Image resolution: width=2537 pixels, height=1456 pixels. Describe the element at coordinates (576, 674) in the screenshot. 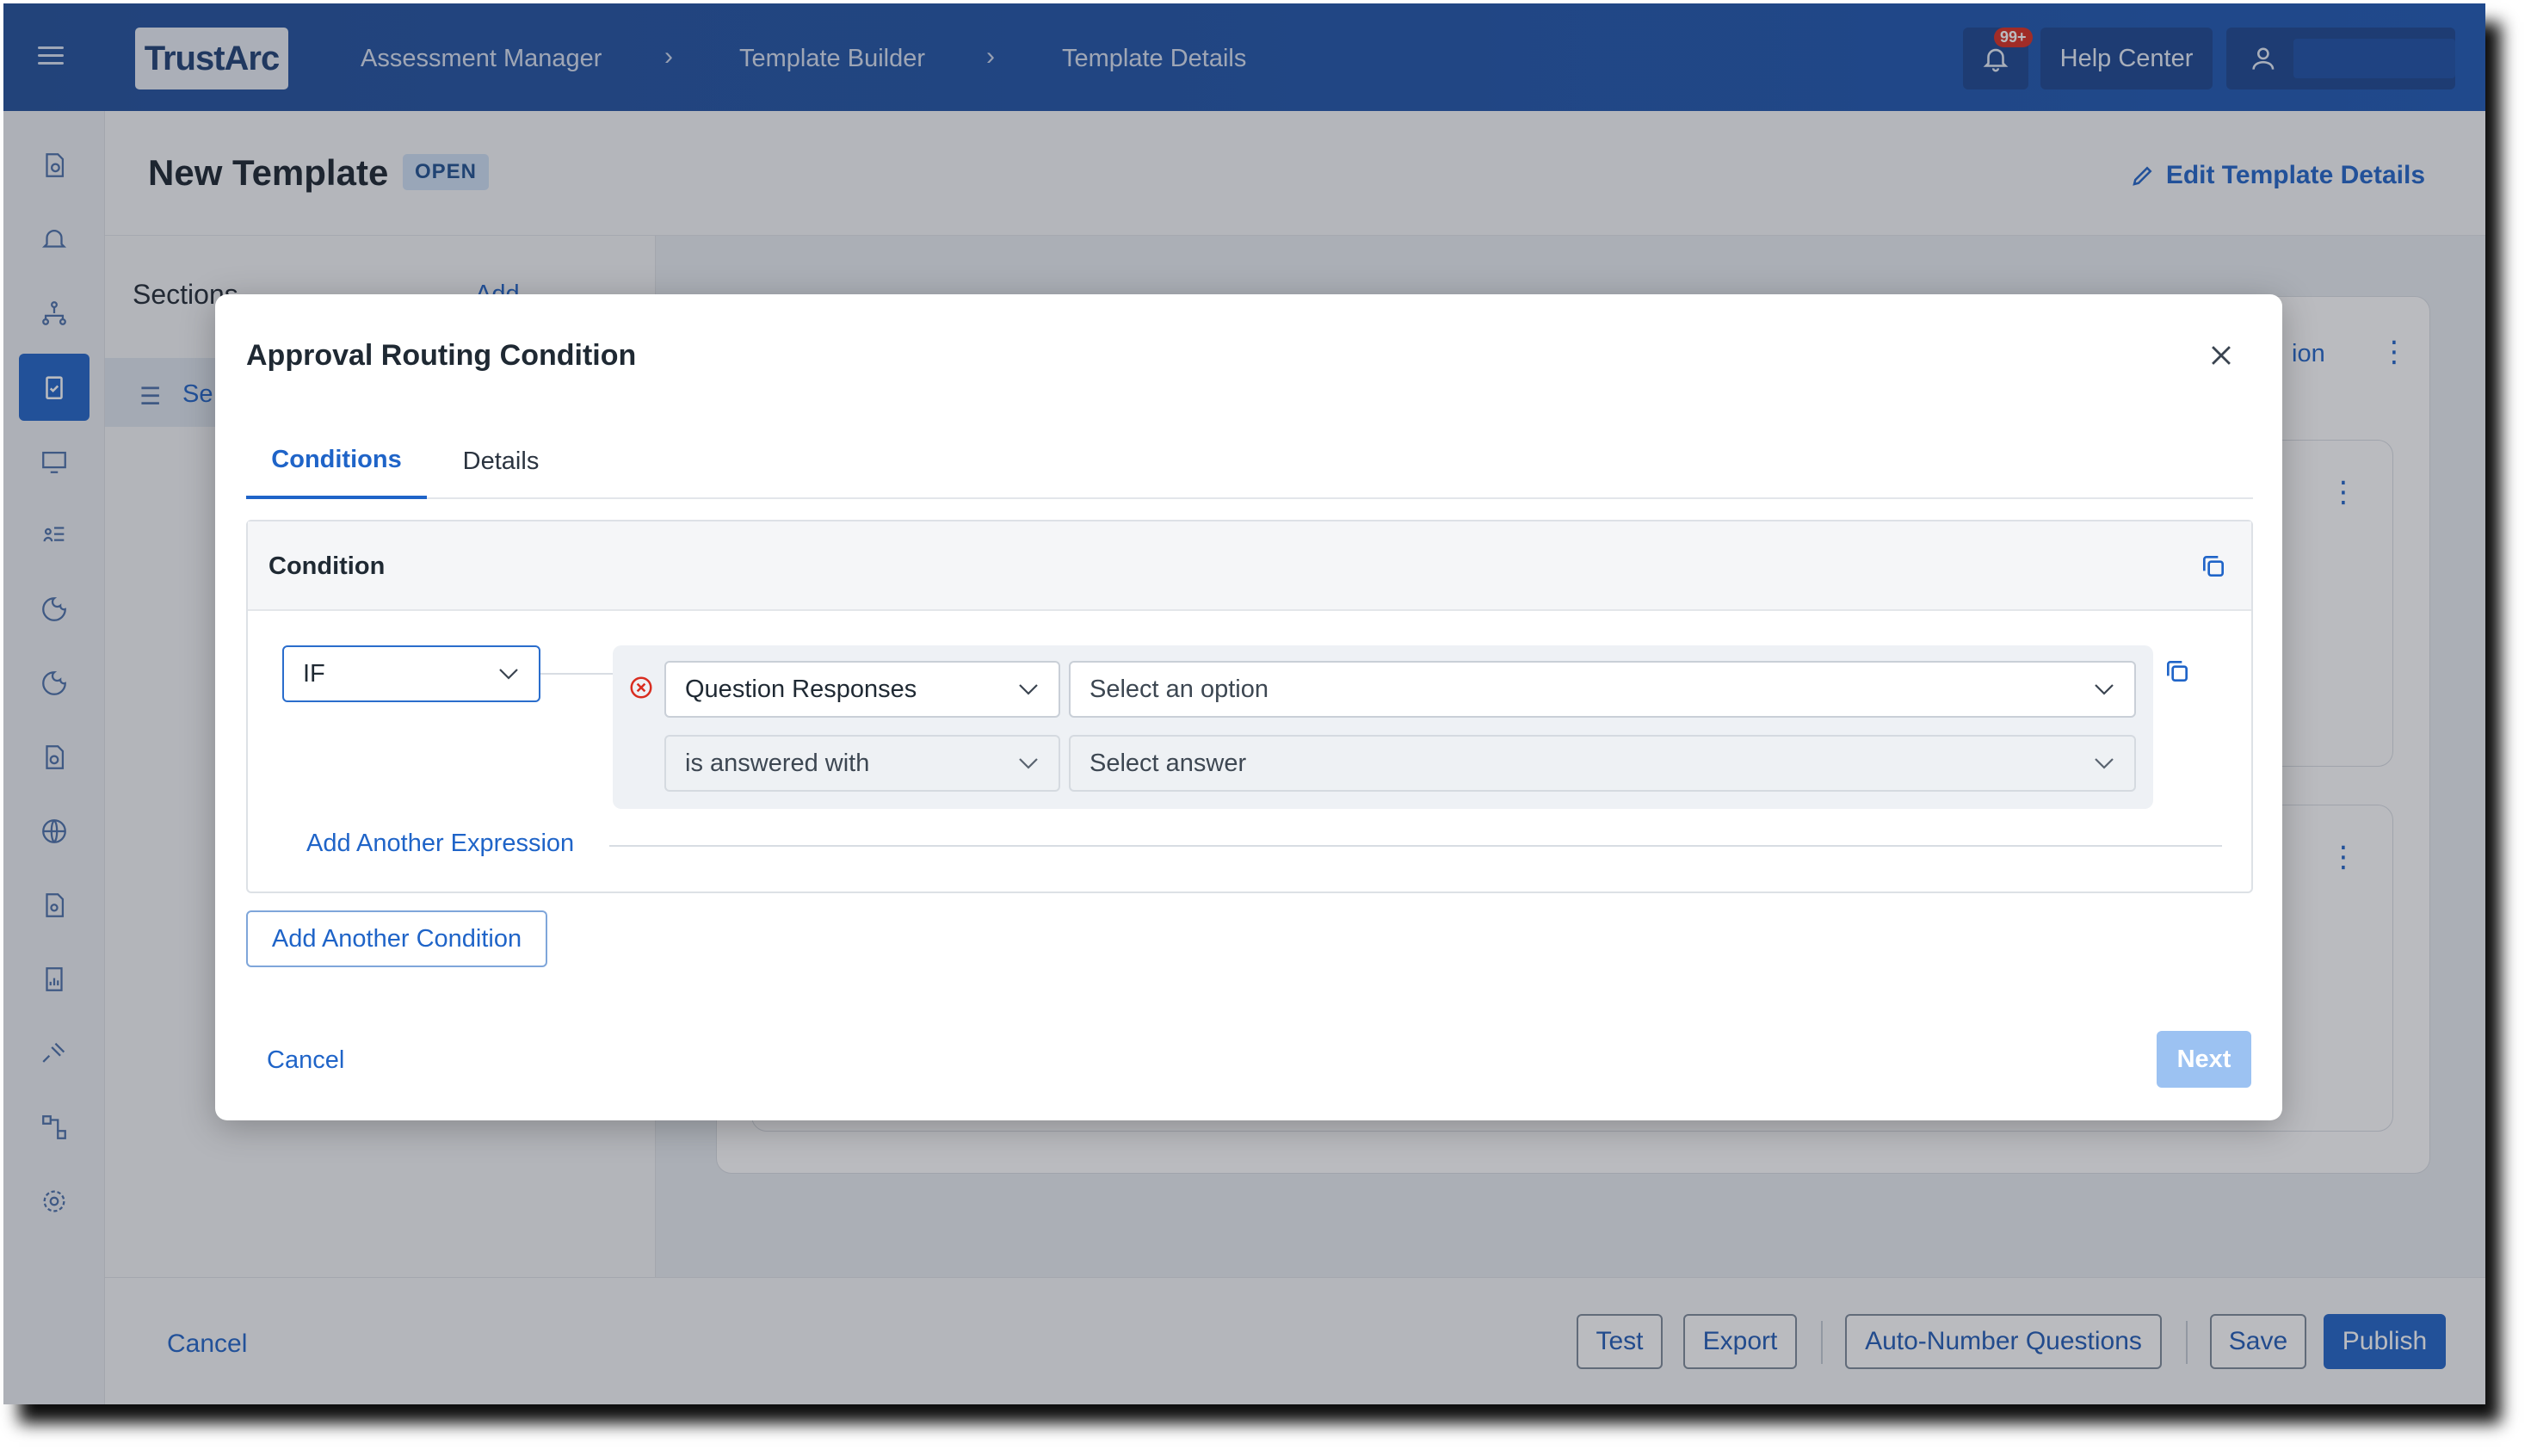

I see `connector-line` at that location.